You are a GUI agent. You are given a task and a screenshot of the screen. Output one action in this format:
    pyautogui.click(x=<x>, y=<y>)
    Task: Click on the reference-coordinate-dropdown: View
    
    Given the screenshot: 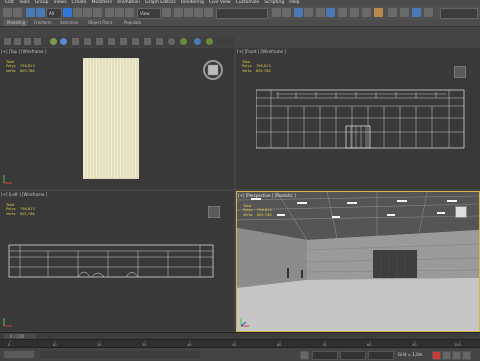 What is the action you would take?
    pyautogui.click(x=149, y=13)
    